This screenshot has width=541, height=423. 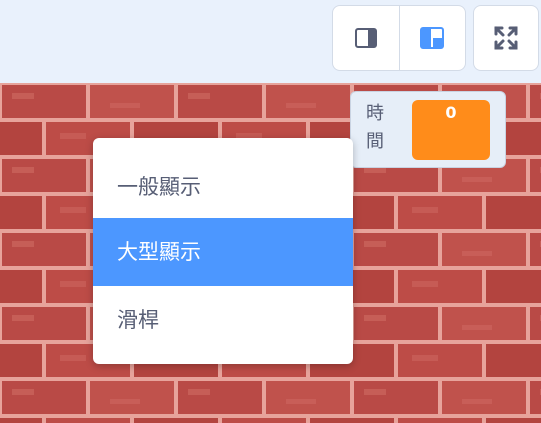 I want to click on normal-stage-button, so click(x=432, y=38).